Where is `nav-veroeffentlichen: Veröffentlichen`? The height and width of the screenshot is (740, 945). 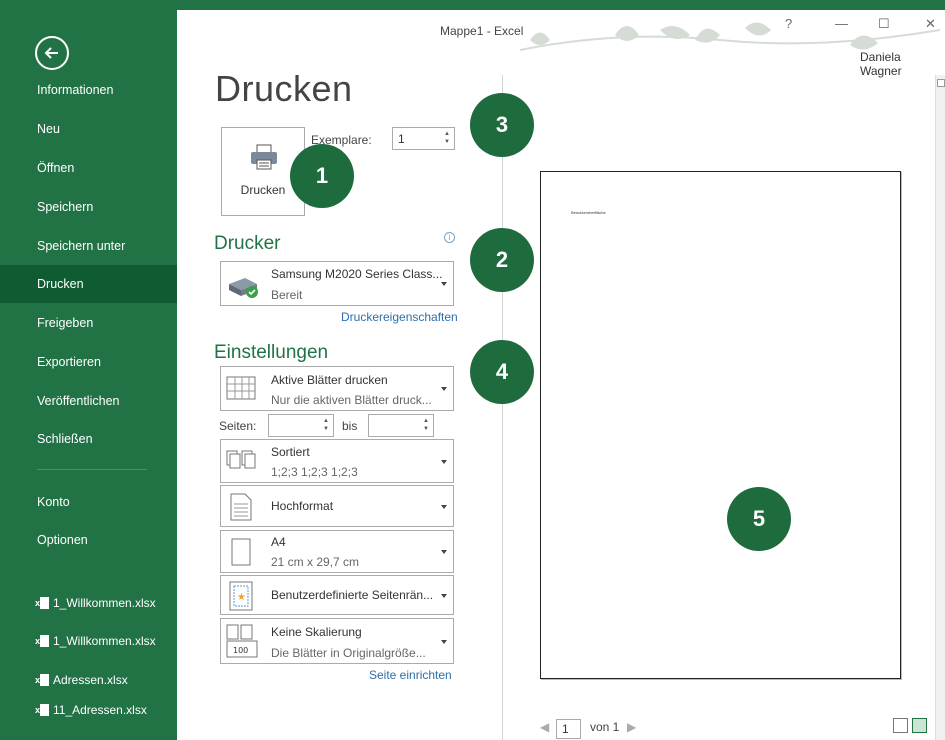 nav-veroeffentlichen: Veröffentlichen is located at coordinates (88, 401).